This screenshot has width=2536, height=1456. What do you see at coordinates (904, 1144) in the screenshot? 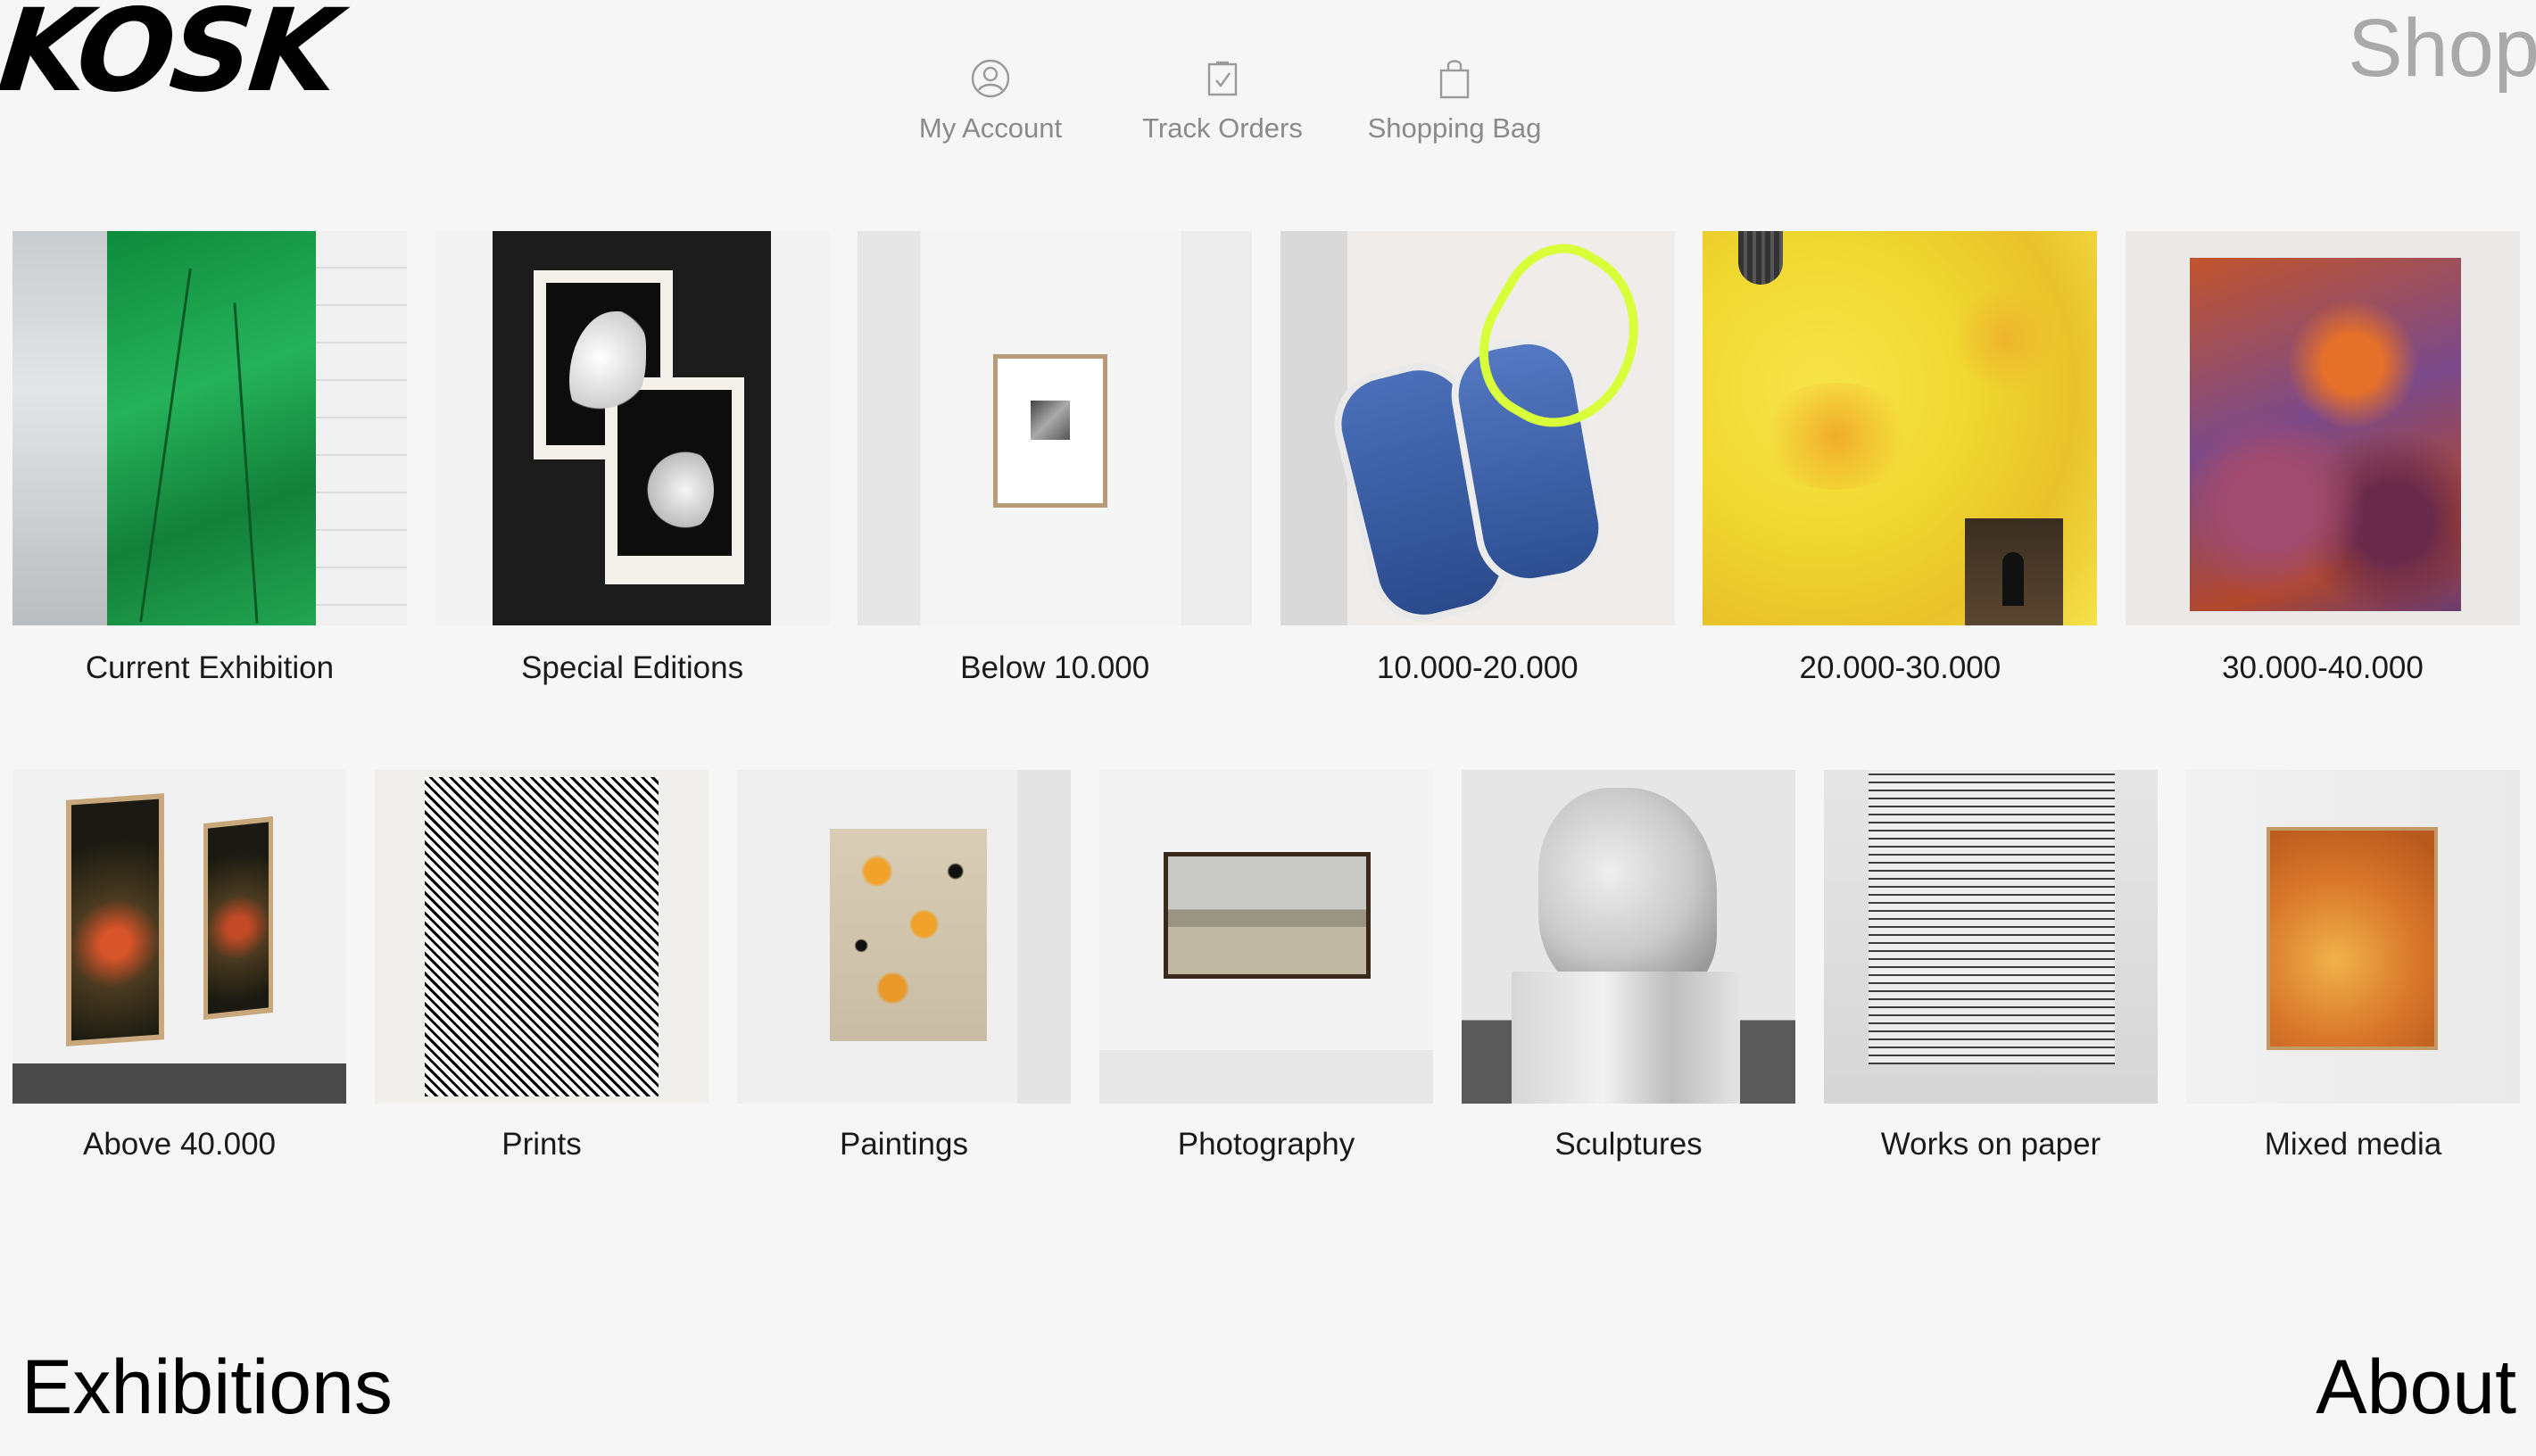
I see `category-label: Paintings` at bounding box center [904, 1144].